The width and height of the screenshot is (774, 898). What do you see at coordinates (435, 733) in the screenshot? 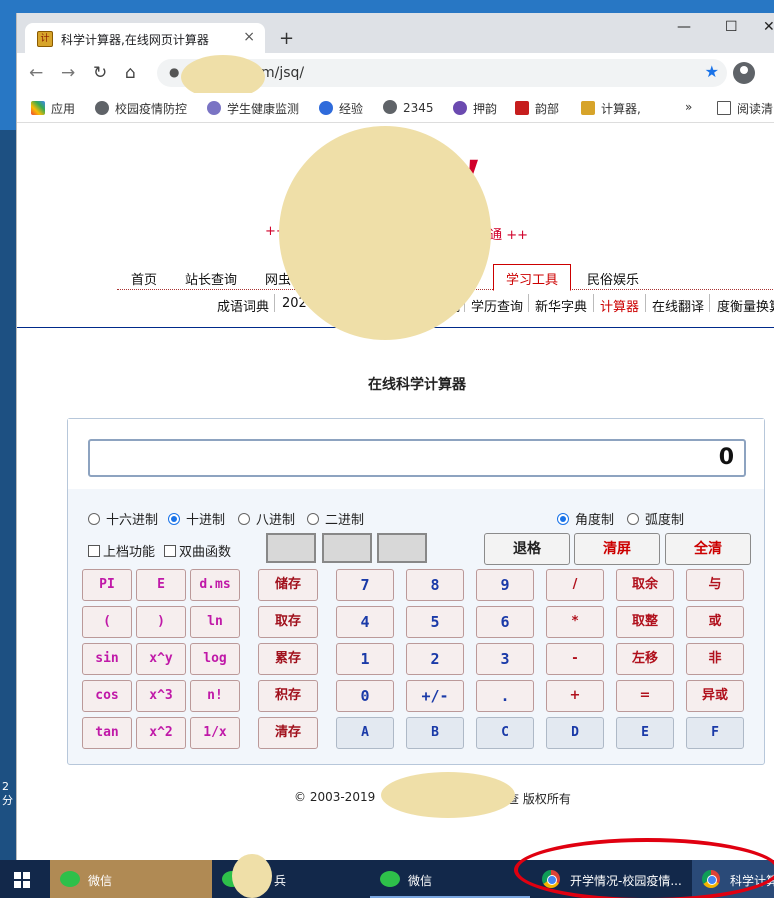
I see `hex-digit-key: B` at bounding box center [435, 733].